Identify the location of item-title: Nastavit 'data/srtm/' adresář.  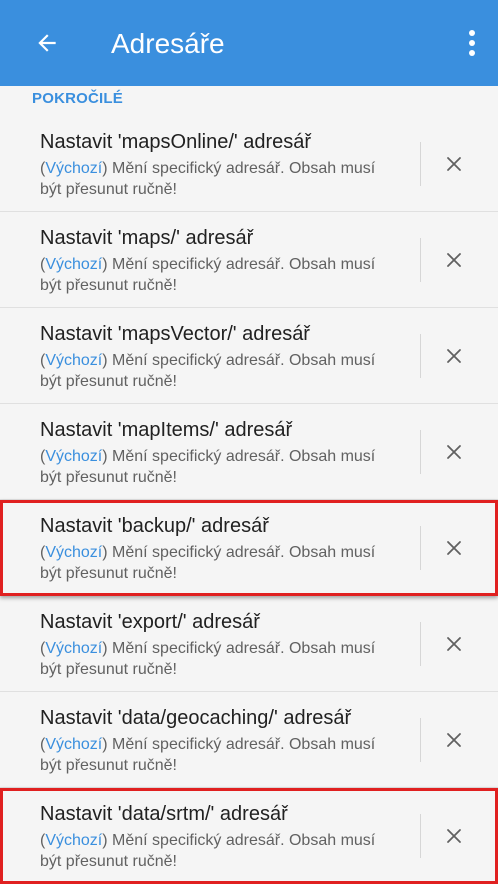
(164, 814).